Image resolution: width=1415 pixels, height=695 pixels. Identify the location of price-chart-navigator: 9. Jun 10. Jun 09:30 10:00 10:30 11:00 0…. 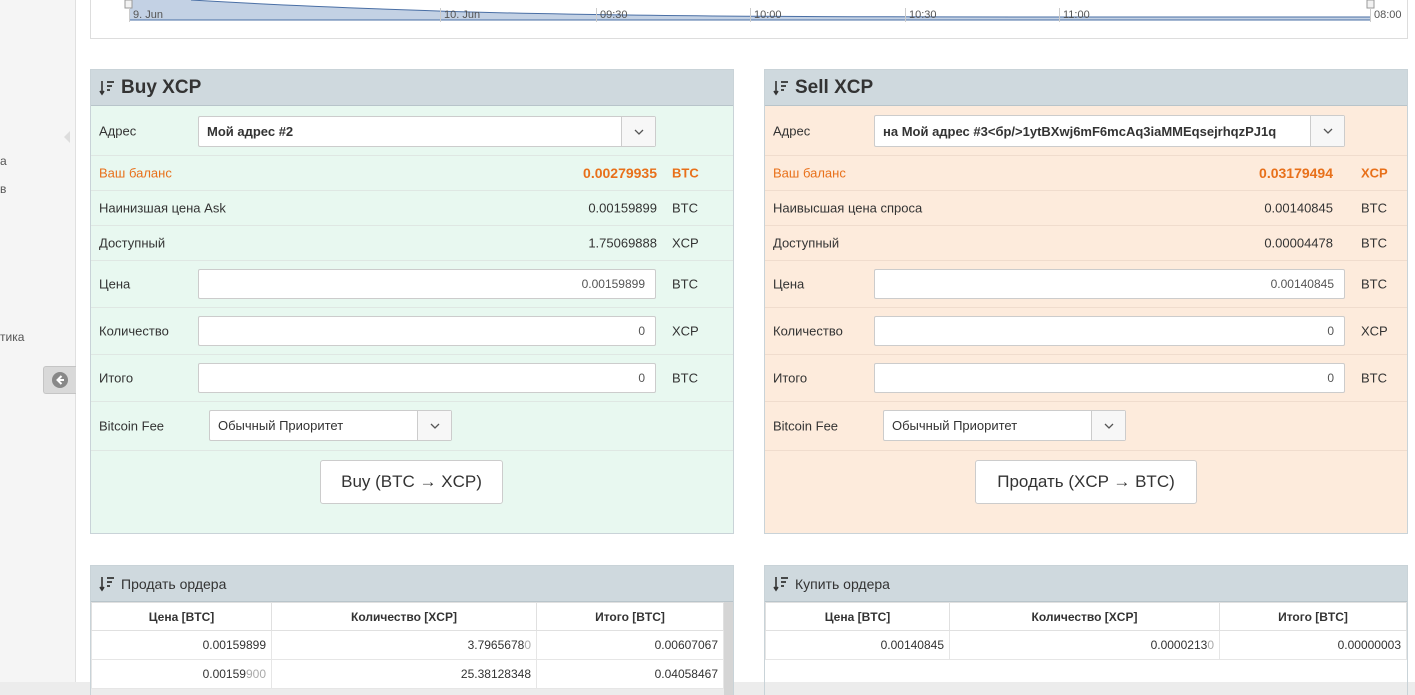
(749, 19).